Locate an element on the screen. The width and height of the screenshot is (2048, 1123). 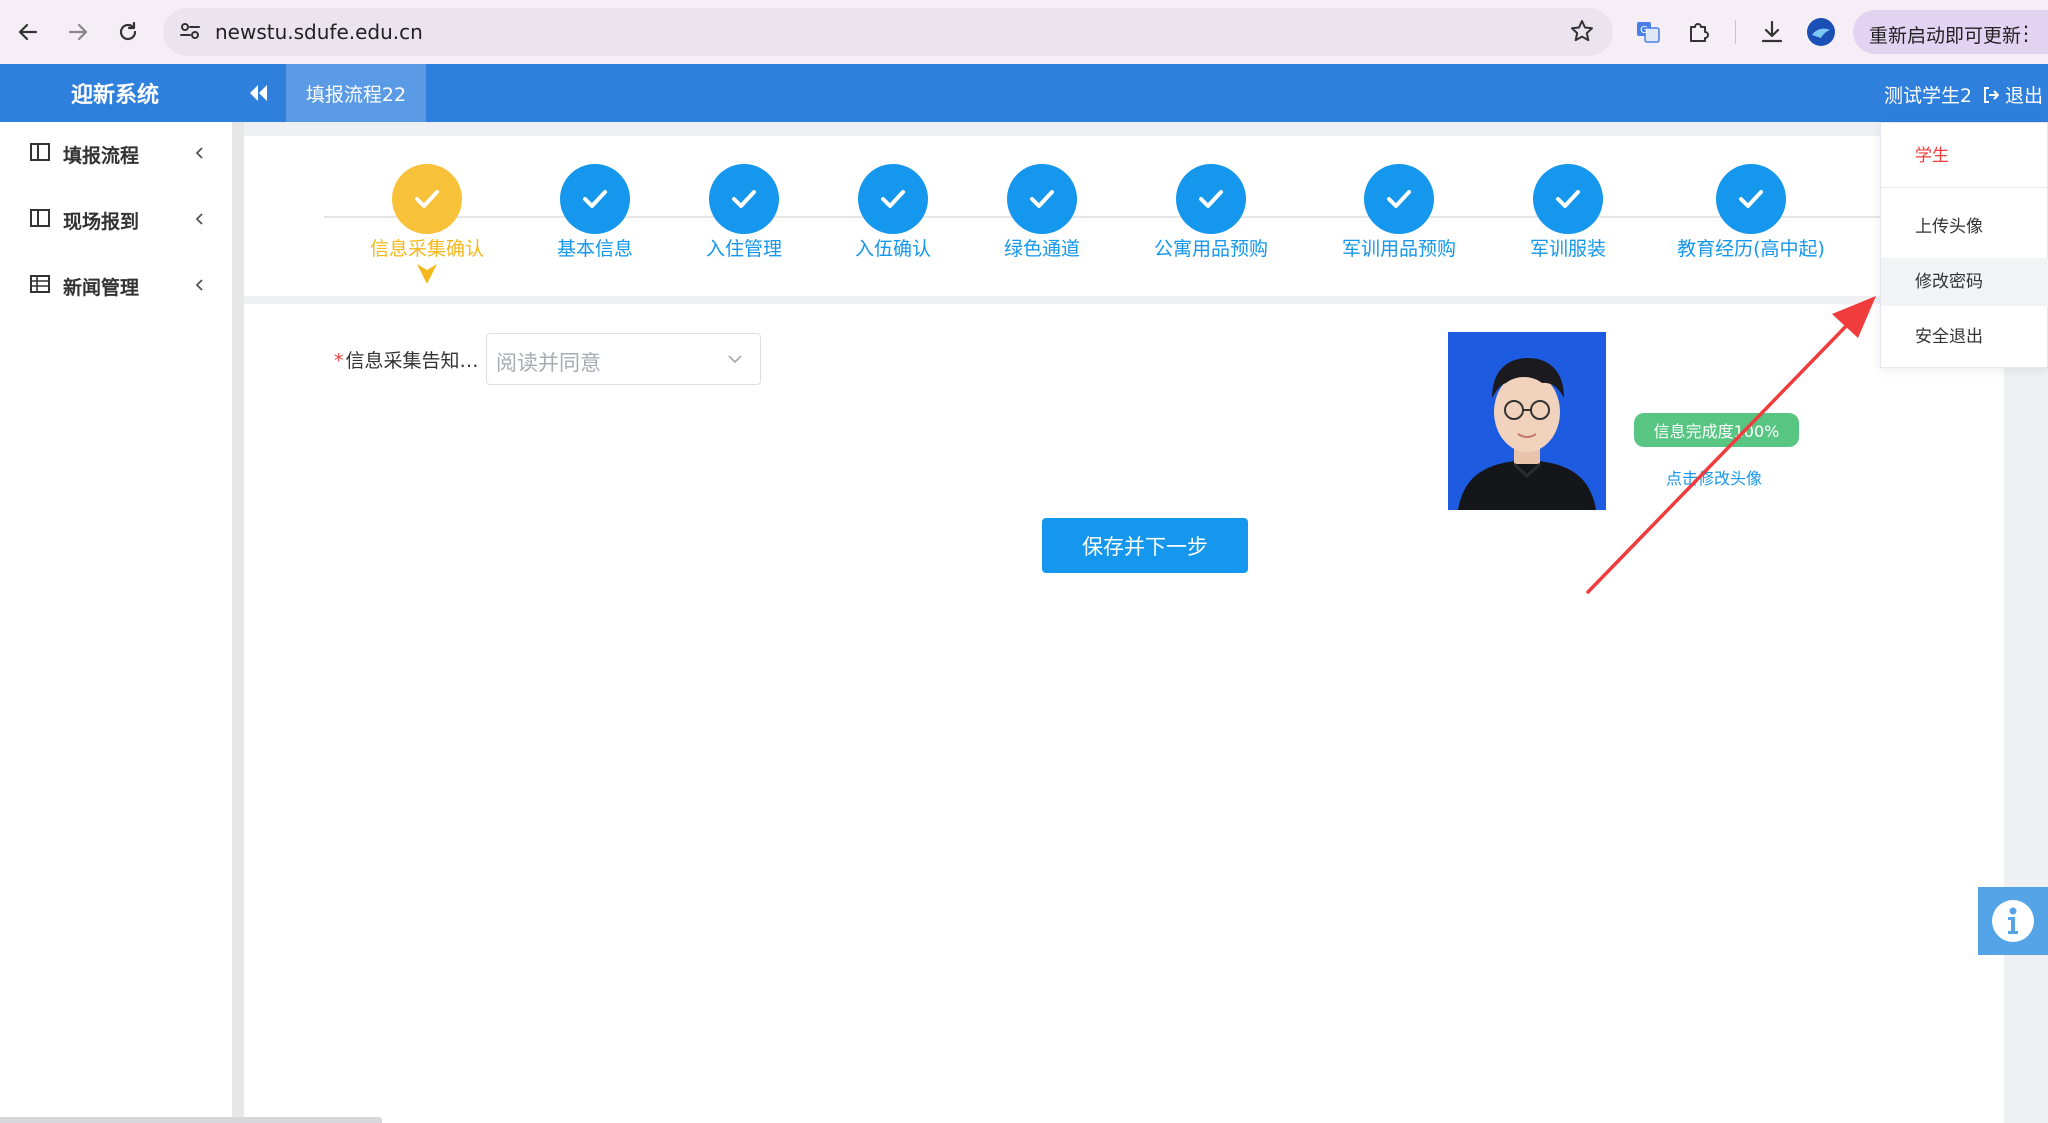
menu-item-upload-avatar: 上传头像 is located at coordinates (1964, 227).